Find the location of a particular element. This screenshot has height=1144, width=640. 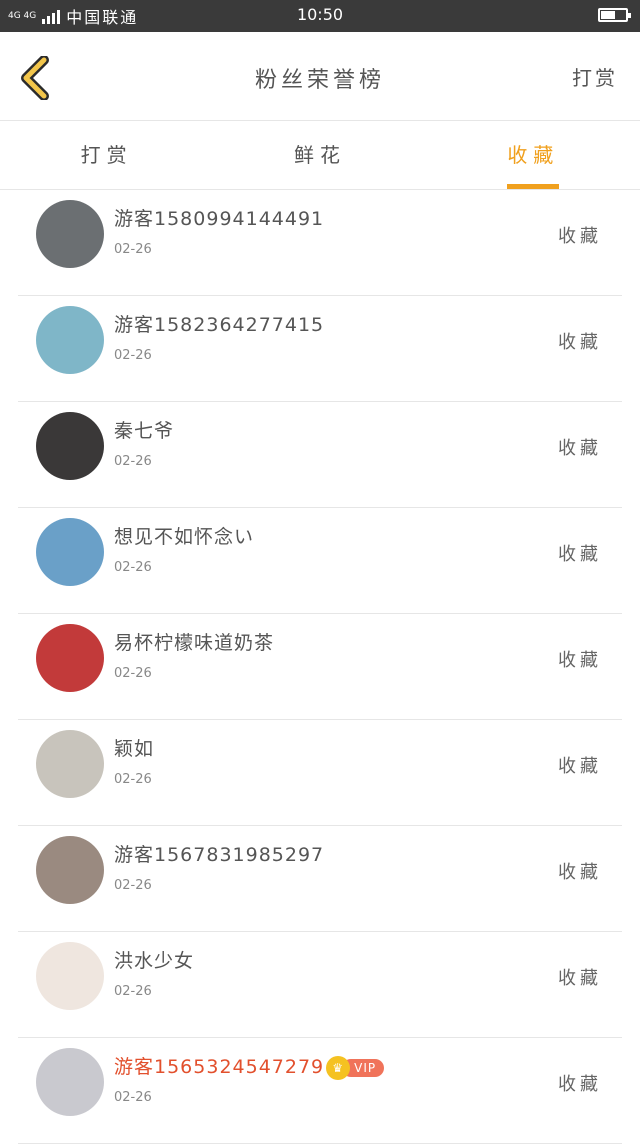

list-item: 洪水少女 02-26 收藏 is located at coordinates (320, 985).